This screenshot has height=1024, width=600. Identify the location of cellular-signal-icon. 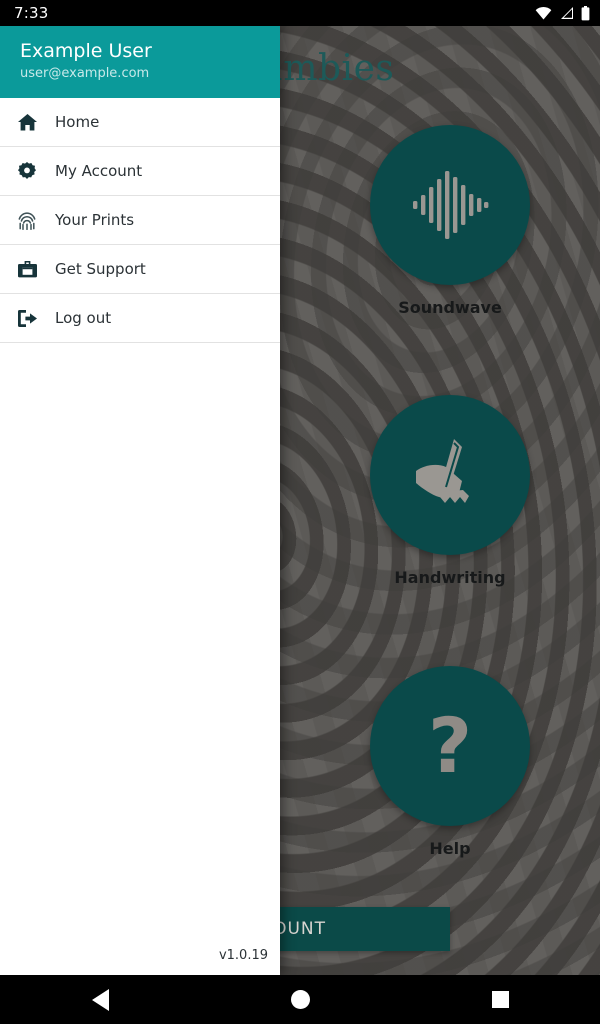
(567, 13).